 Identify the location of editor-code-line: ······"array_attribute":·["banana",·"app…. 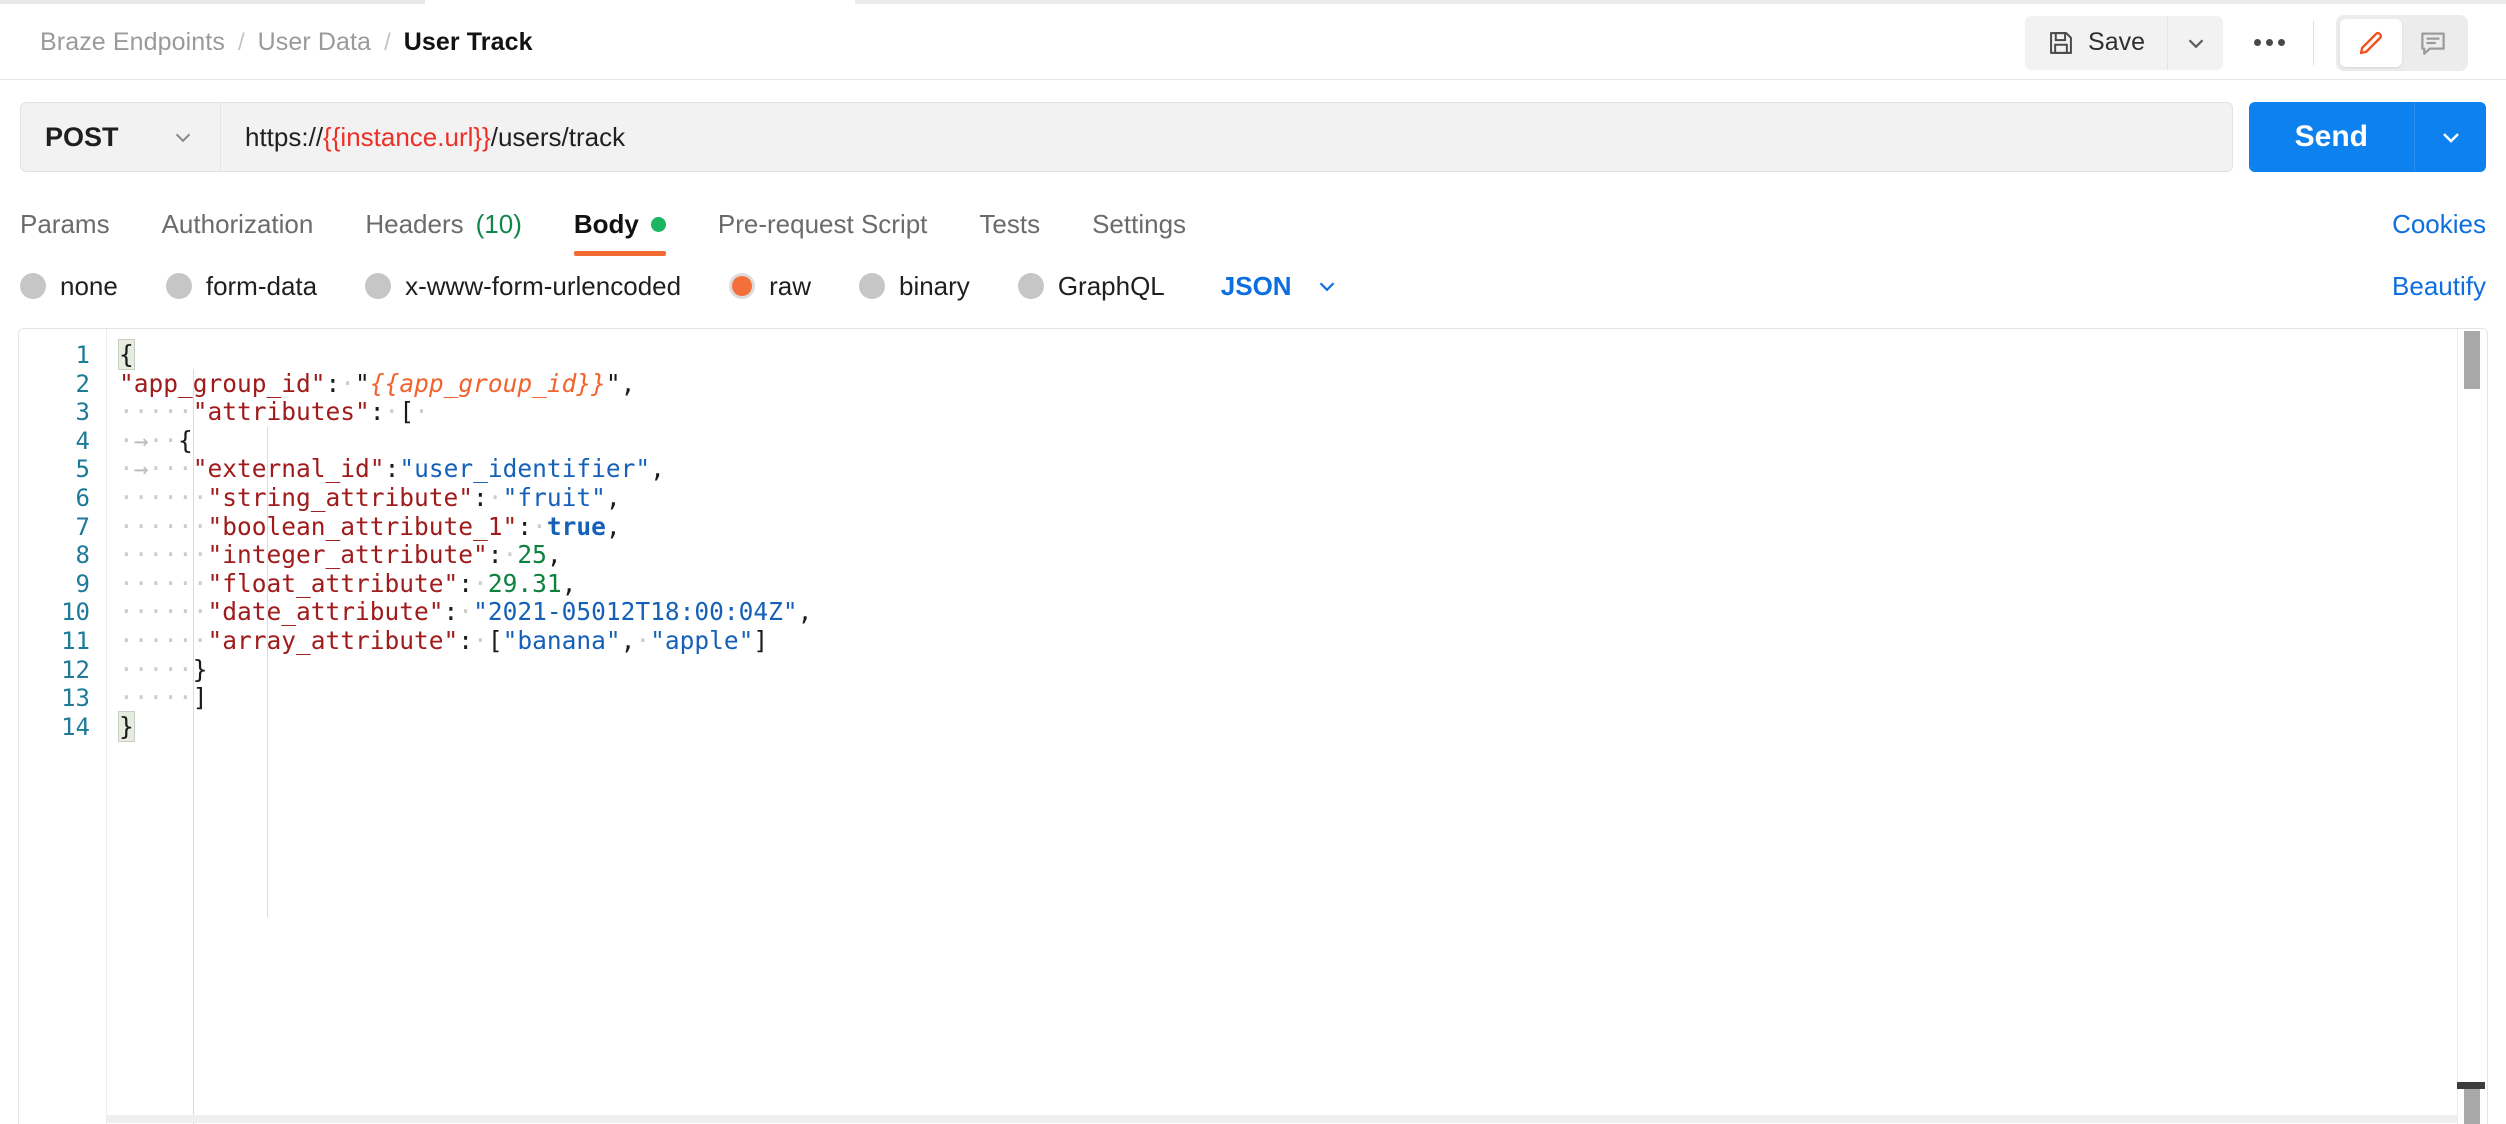
(1303, 640).